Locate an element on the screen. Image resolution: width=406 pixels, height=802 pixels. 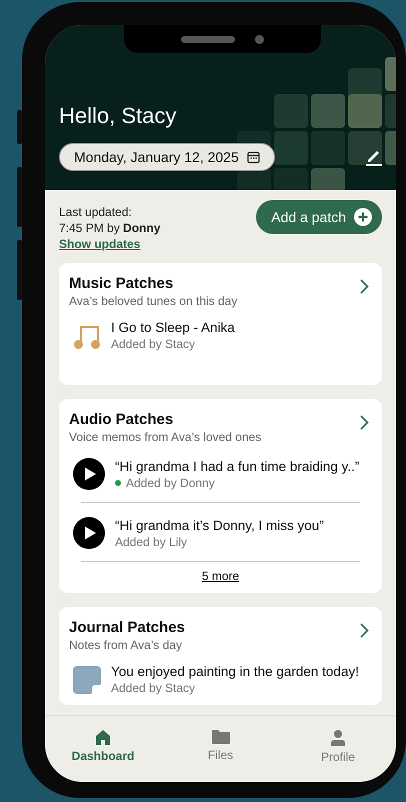
card-title: Journal Patches is located at coordinates (127, 627).